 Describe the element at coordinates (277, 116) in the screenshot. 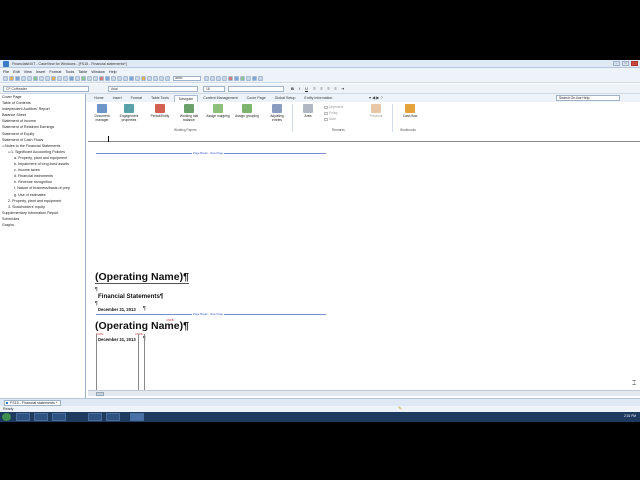

I see `adjusting-entries-button: Adjusting entries` at that location.